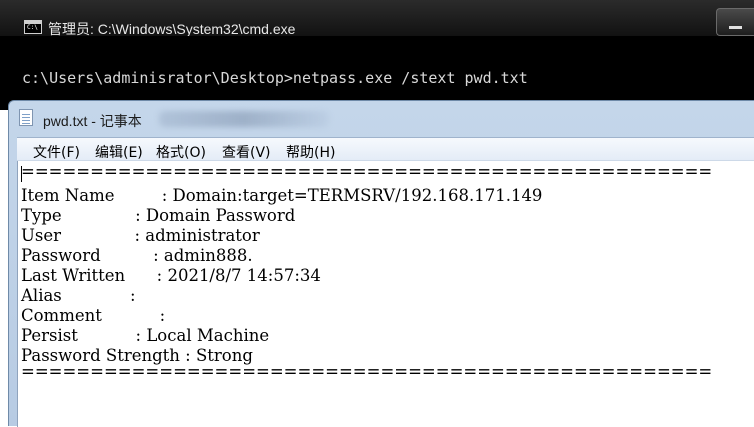  Describe the element at coordinates (381, 118) in the screenshot. I see `notepad-titlebar: pwd.txt - 记事本` at that location.